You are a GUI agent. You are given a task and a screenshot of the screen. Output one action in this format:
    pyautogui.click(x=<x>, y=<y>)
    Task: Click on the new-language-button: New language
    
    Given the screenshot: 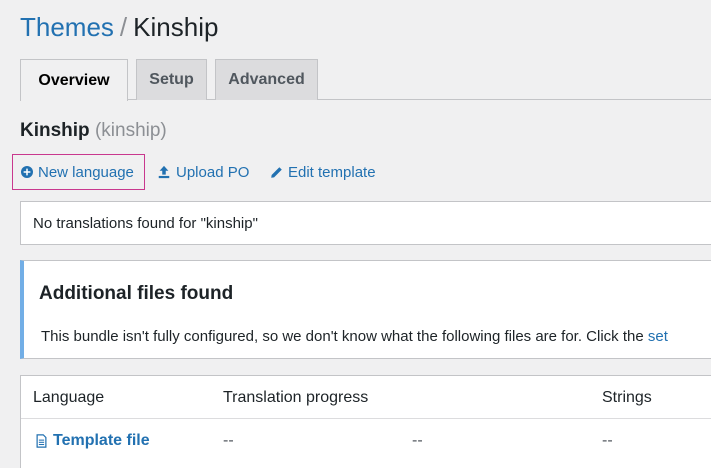 What is the action you would take?
    pyautogui.click(x=78, y=172)
    